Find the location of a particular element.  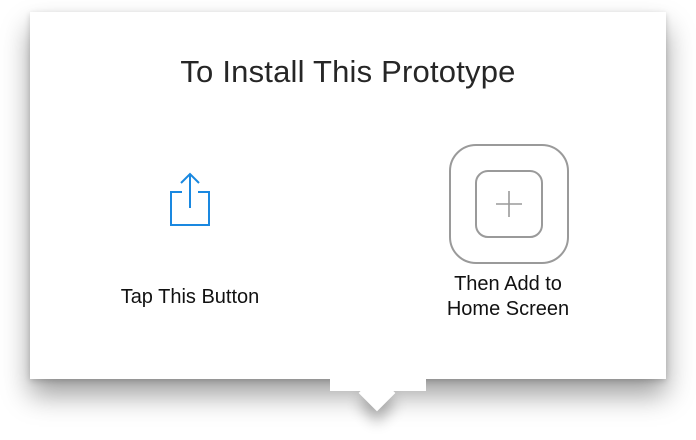

step-two-label-line2: Home Screen is located at coordinates (508, 309).